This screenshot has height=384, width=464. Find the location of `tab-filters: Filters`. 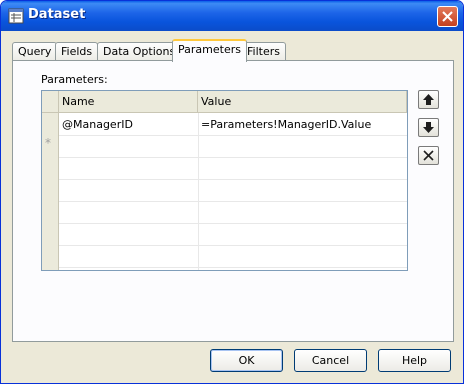

tab-filters: Filters is located at coordinates (263, 51).